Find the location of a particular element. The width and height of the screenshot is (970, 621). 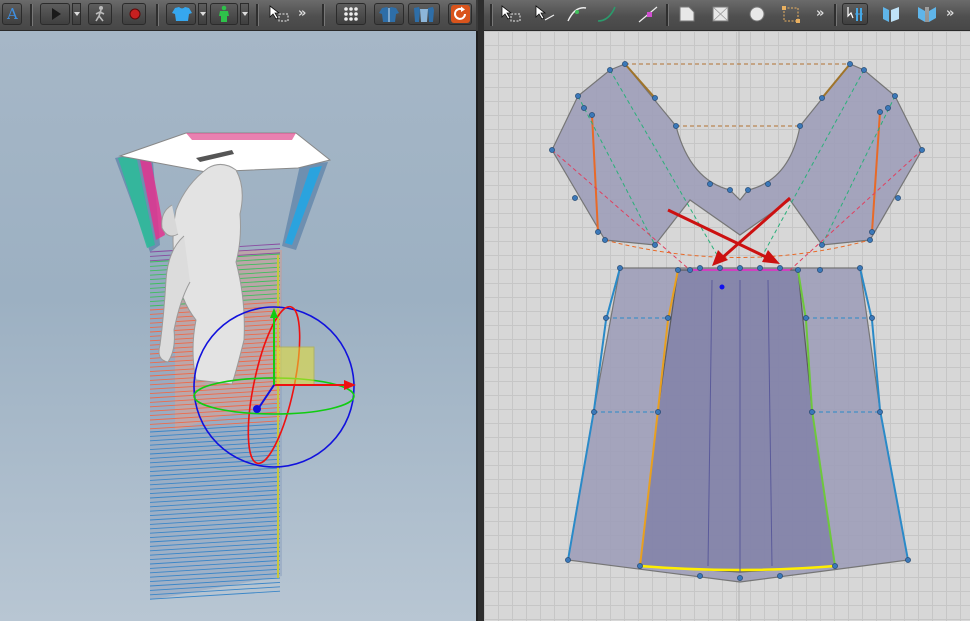

show-avatar-button is located at coordinates (224, 14).